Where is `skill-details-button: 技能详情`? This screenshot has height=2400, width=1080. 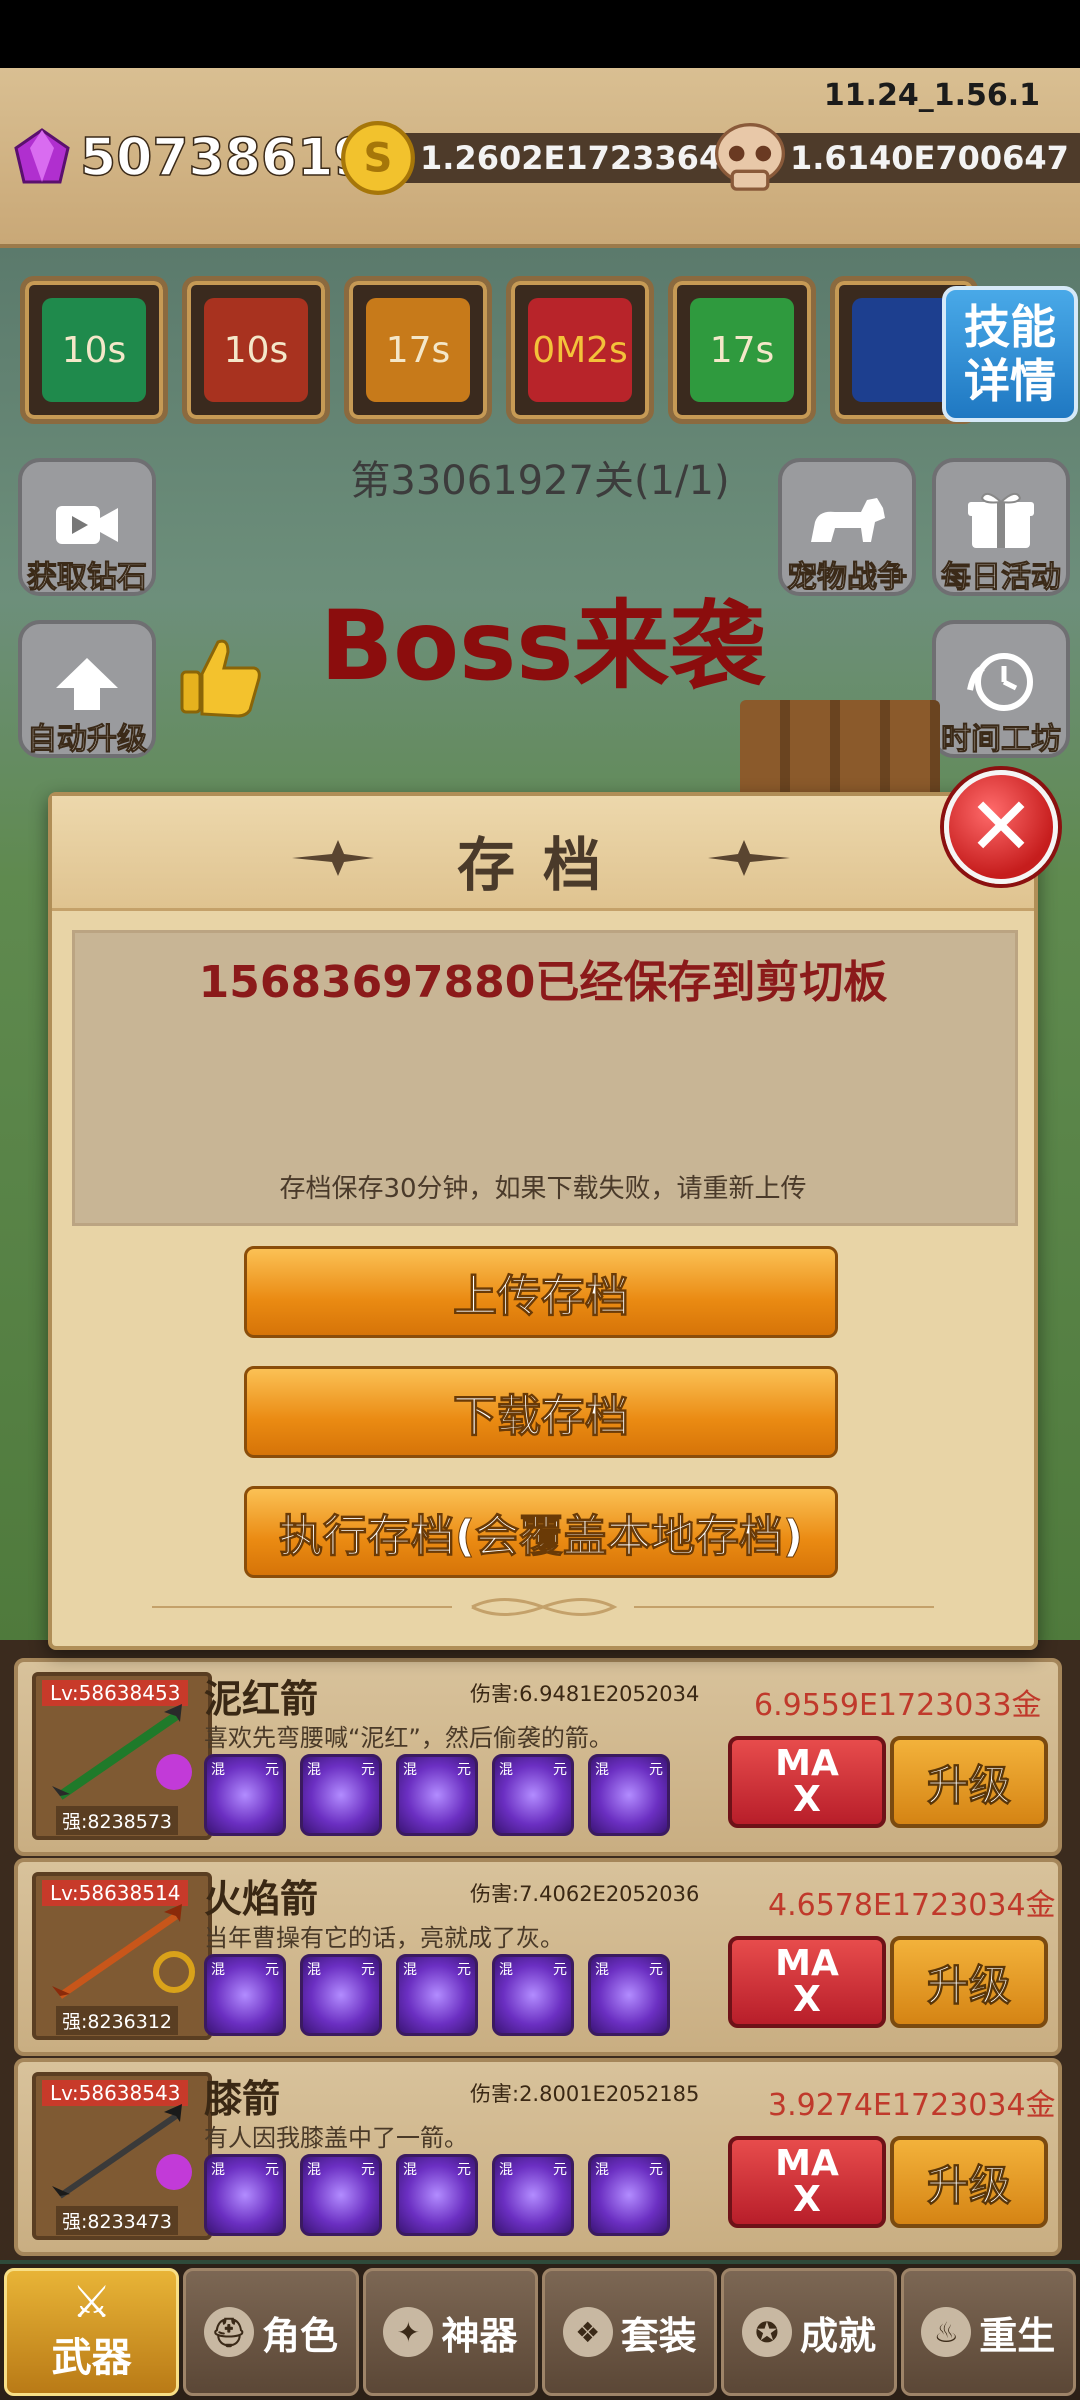 skill-details-button: 技能详情 is located at coordinates (1010, 354).